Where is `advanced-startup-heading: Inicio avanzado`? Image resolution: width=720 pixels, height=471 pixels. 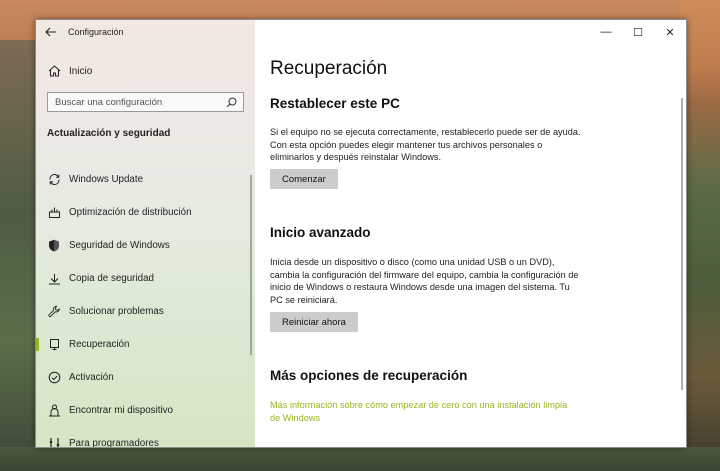 advanced-startup-heading: Inicio avanzado is located at coordinates (320, 232).